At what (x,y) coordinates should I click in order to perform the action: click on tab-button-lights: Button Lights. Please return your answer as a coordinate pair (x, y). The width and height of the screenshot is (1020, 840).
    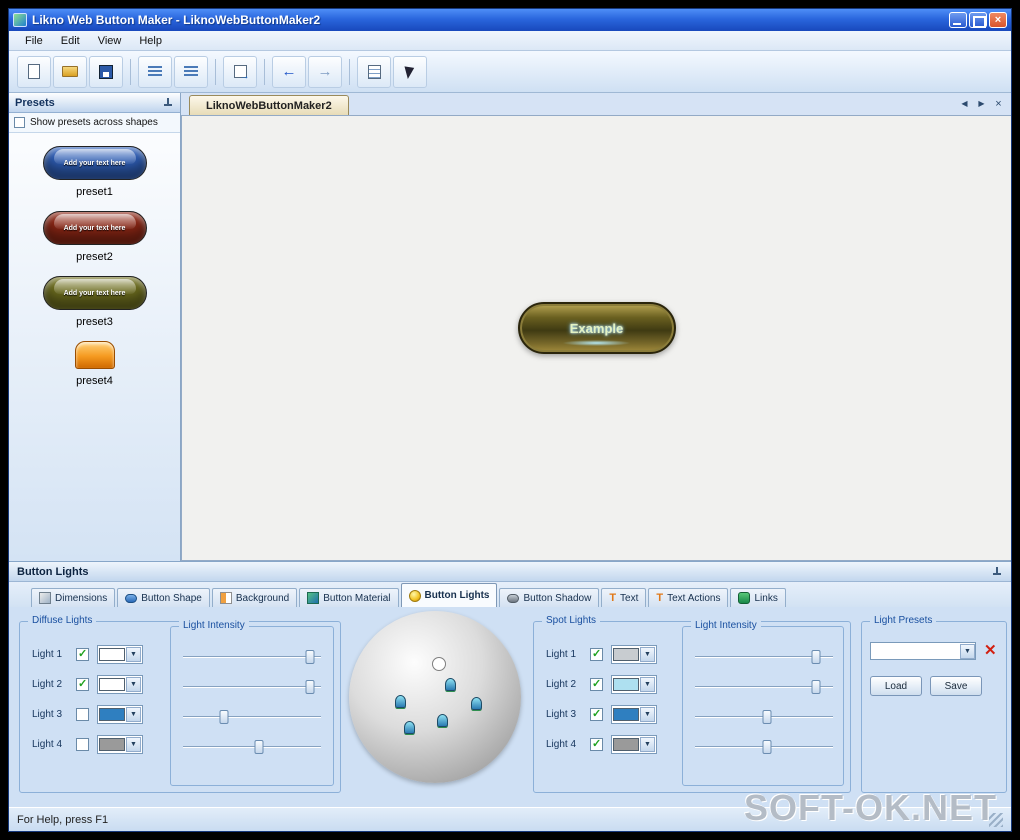
    Looking at the image, I should click on (449, 595).